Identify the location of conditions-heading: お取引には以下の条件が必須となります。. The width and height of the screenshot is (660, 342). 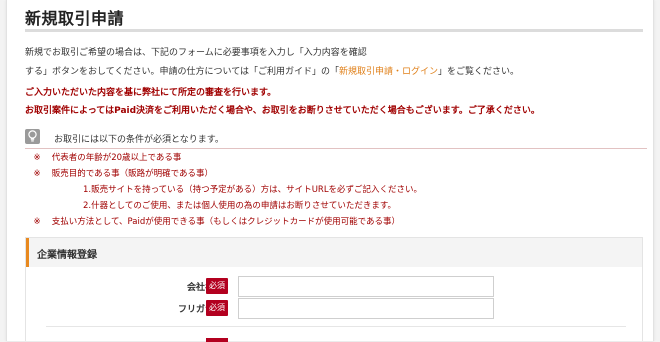
(139, 140).